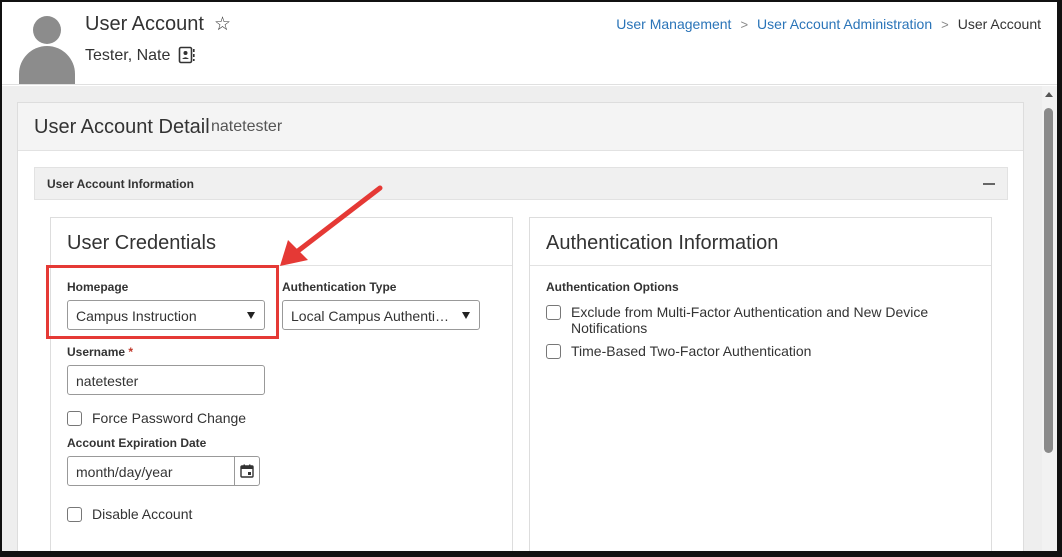 This screenshot has width=1062, height=557. Describe the element at coordinates (187, 55) in the screenshot. I see `id-card-icon` at that location.